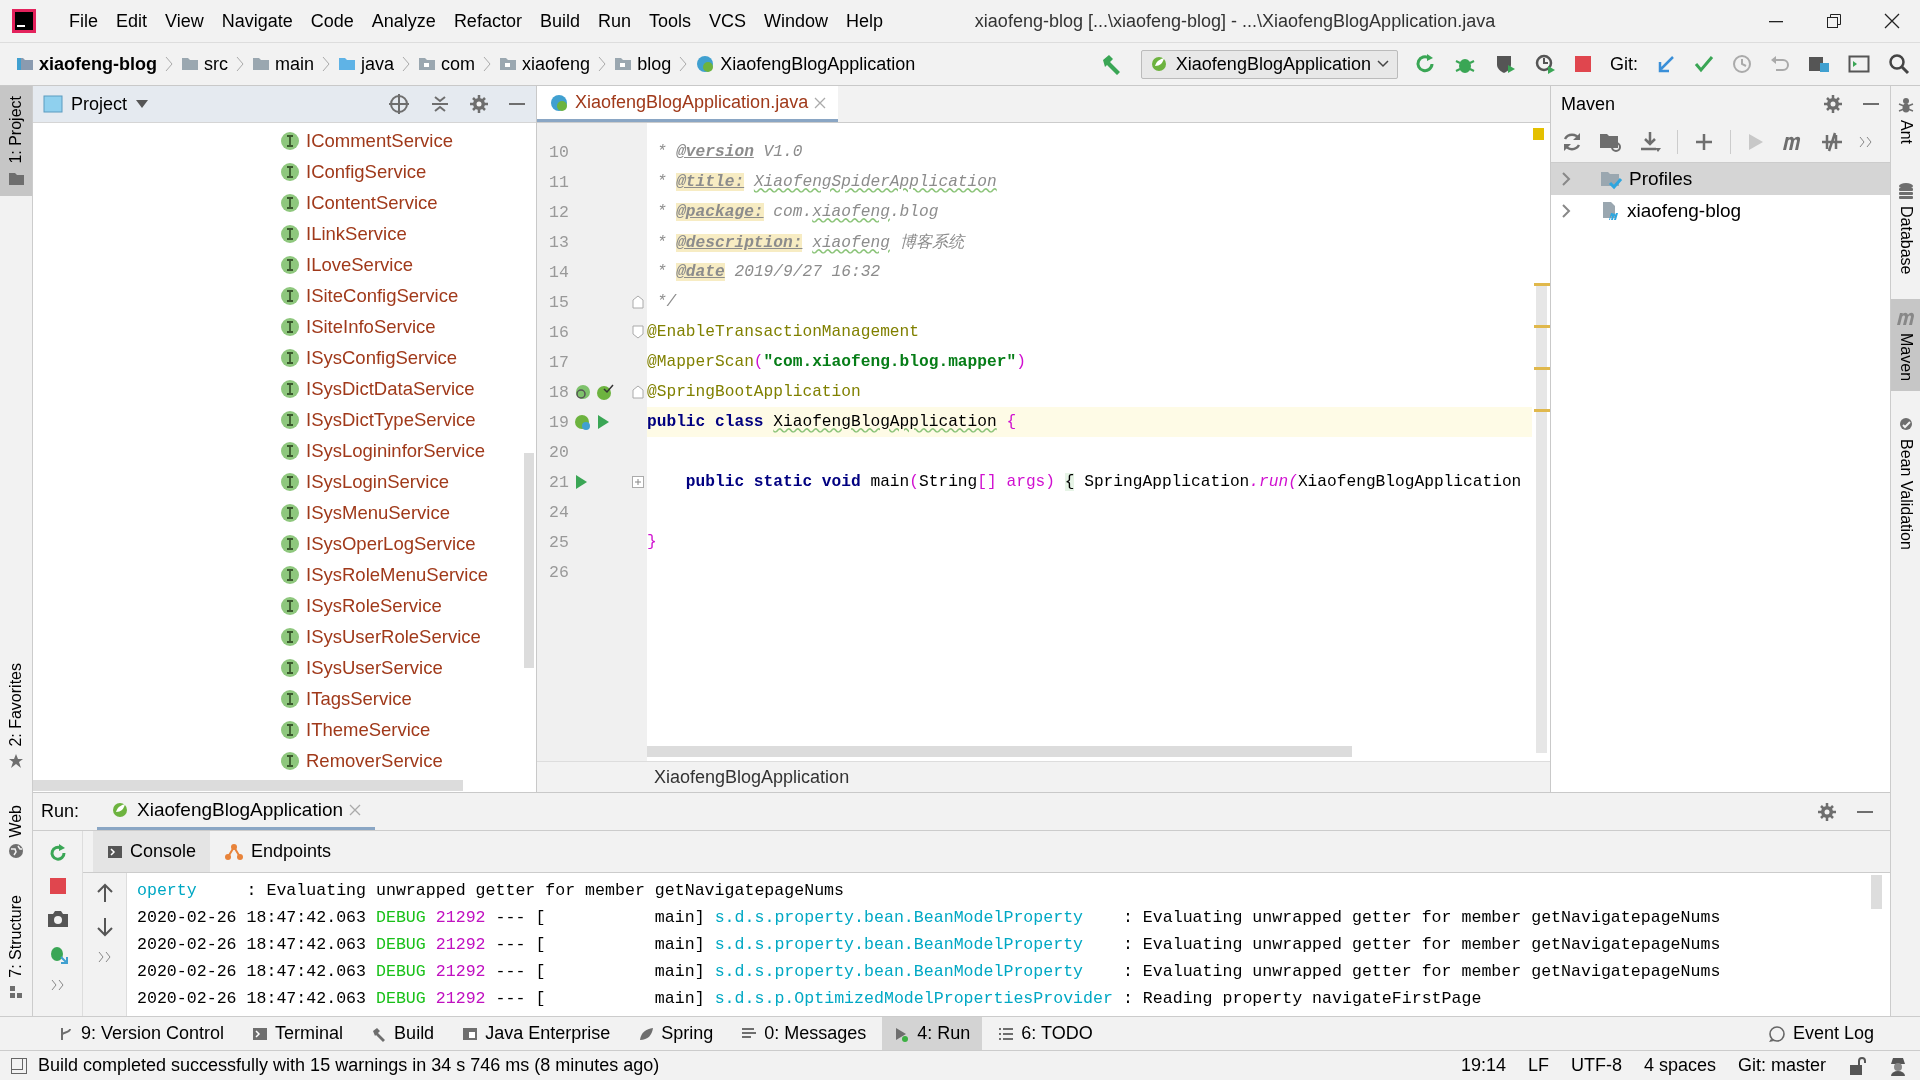 This screenshot has height=1080, width=1920. Describe the element at coordinates (1704, 64) in the screenshot. I see `commit-check-icon` at that location.